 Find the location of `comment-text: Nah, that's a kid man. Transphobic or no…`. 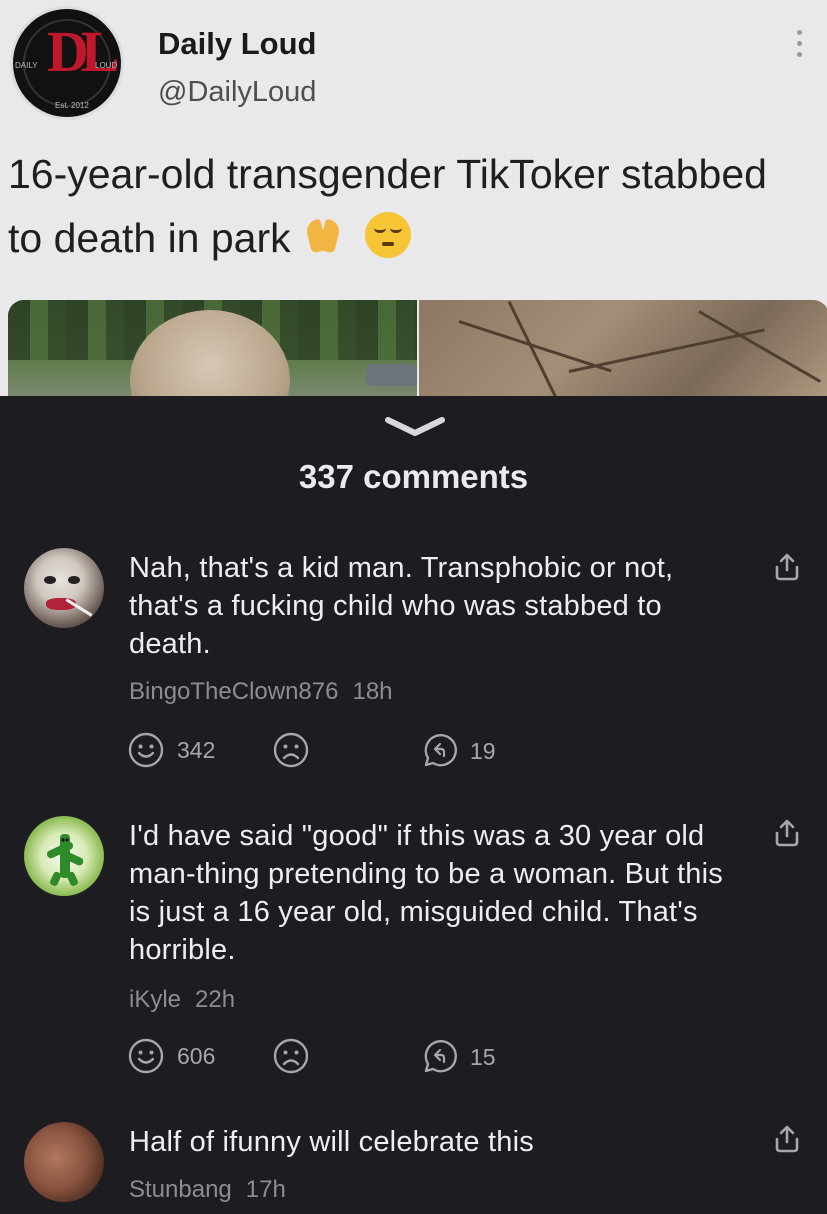

comment-text: Nah, that's a kid man. Transphobic or no… is located at coordinates (401, 606).